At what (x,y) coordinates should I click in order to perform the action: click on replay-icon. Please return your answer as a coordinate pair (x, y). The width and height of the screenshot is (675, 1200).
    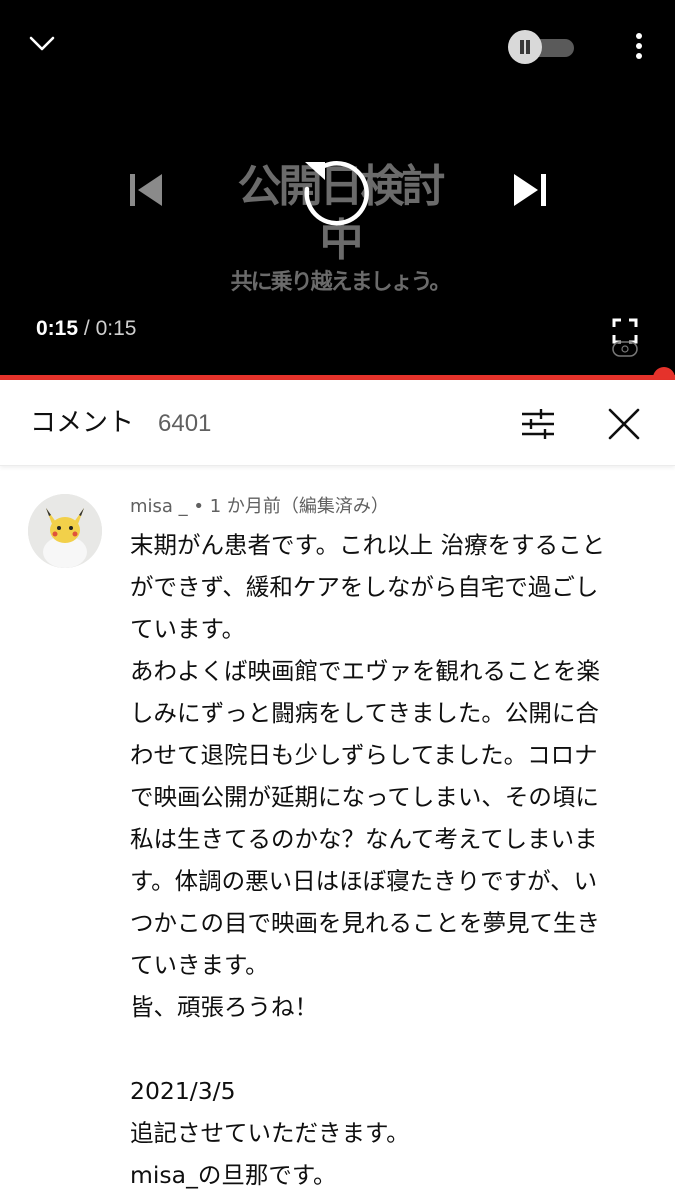
    Looking at the image, I should click on (337, 189).